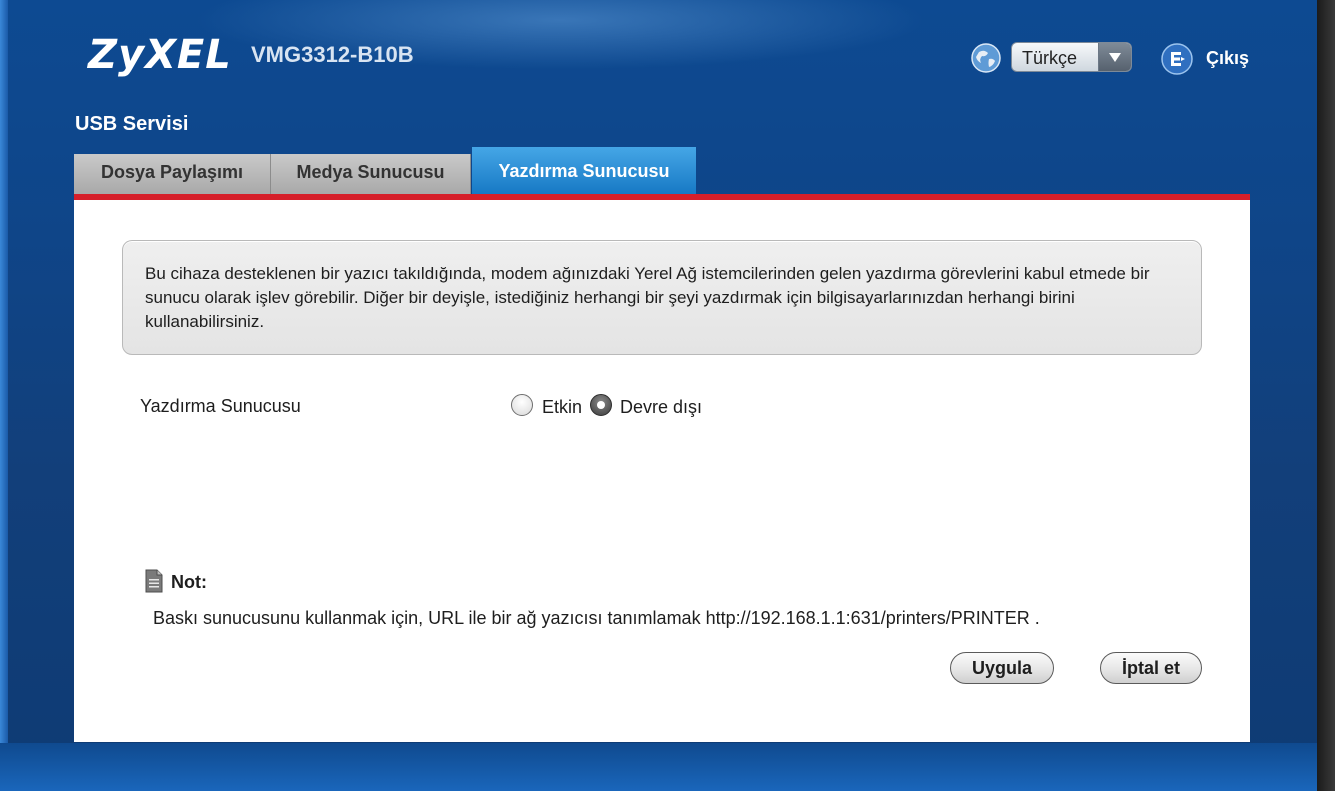 This screenshot has width=1335, height=791. What do you see at coordinates (1050, 58) in the screenshot?
I see `language-selected-value: Türkçe` at bounding box center [1050, 58].